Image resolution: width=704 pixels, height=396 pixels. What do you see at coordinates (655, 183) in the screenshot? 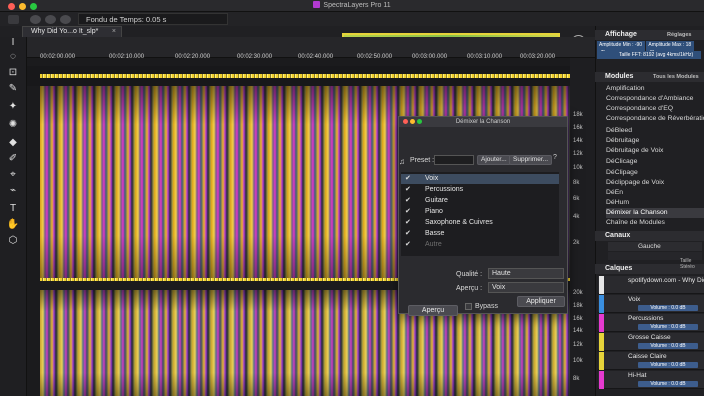
I see `module-item: Déclippage de Voix` at bounding box center [655, 183].